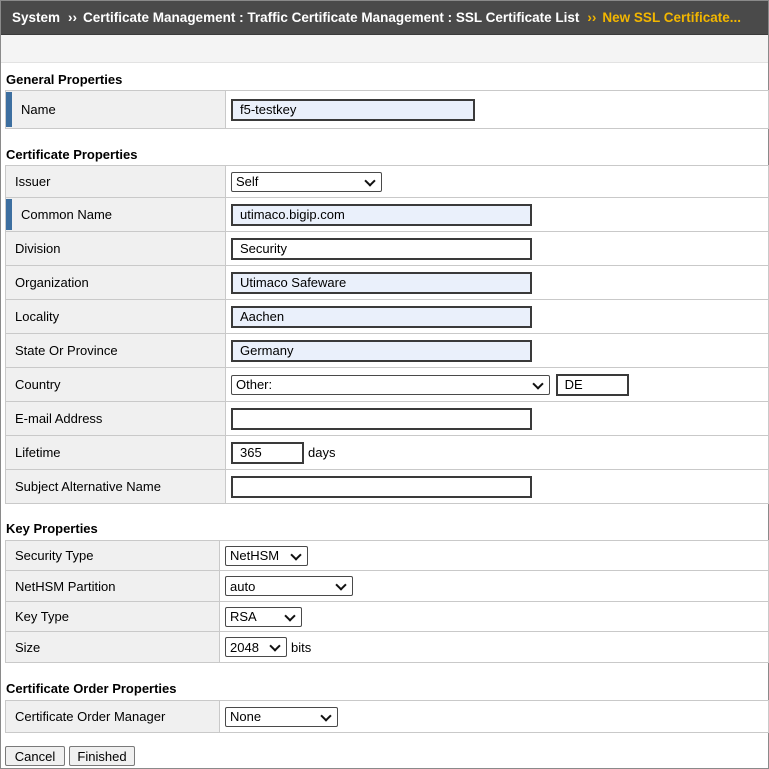  I want to click on country-select: Other:, so click(390, 384).